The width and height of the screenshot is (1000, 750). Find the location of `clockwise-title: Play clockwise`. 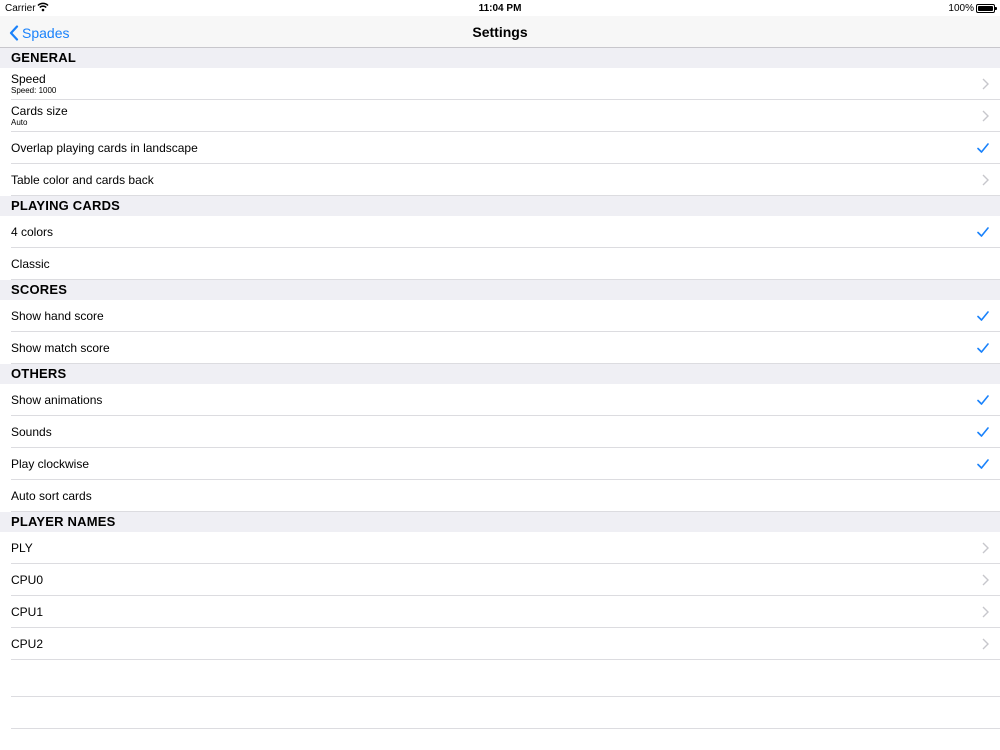

clockwise-title: Play clockwise is located at coordinates (50, 464).